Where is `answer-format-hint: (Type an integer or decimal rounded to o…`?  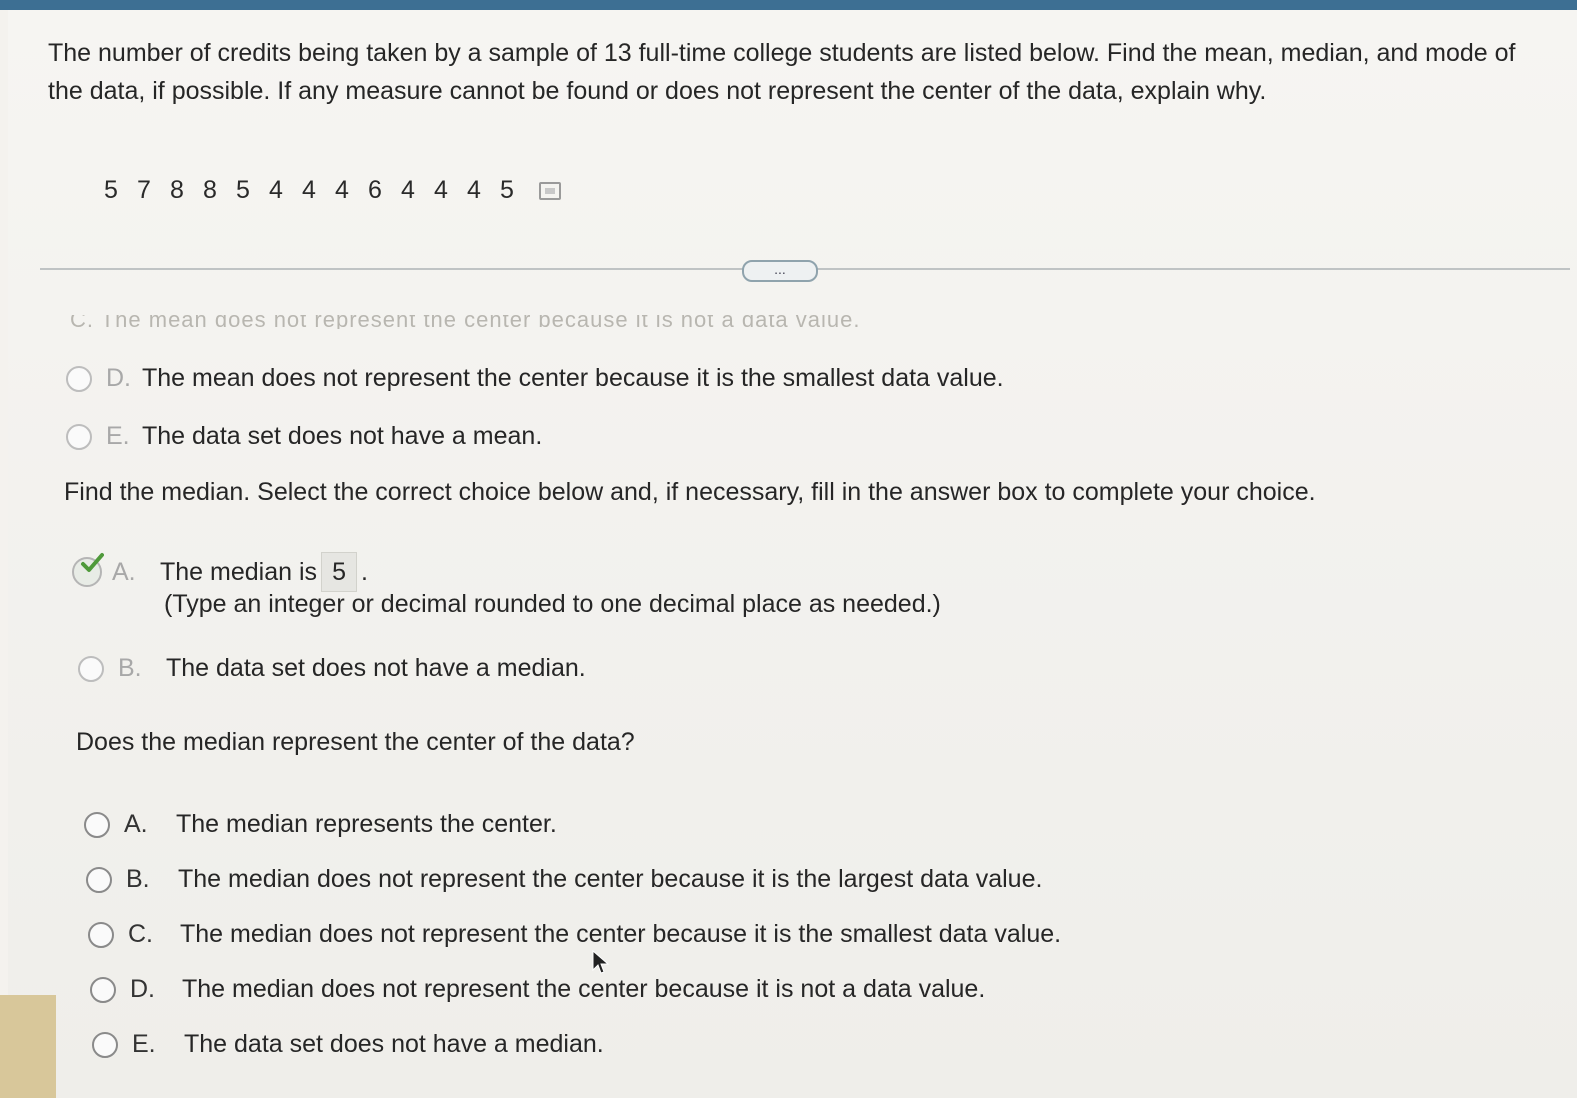 answer-format-hint: (Type an integer or decimal rounded to o… is located at coordinates (552, 604).